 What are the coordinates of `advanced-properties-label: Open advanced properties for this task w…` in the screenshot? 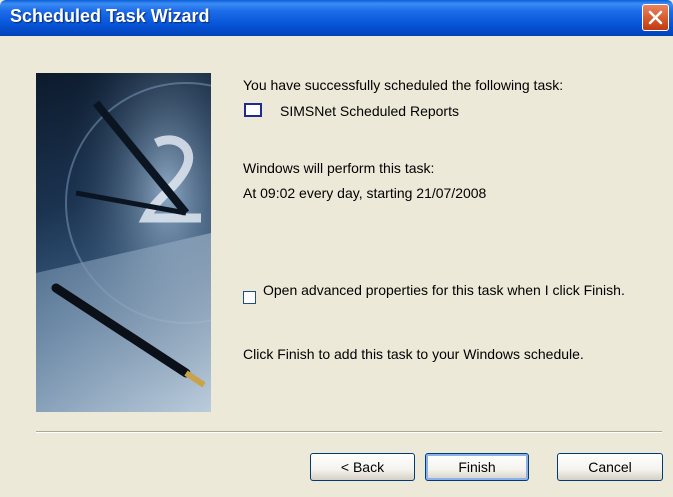 It's located at (453, 290).